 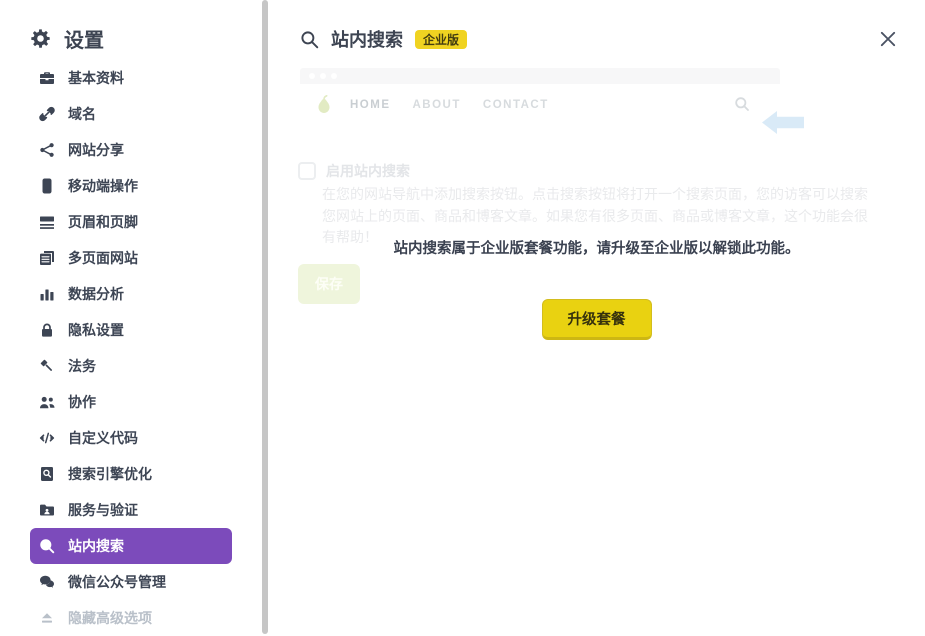 I want to click on sidebar-title-label: 设置, so click(x=84, y=41).